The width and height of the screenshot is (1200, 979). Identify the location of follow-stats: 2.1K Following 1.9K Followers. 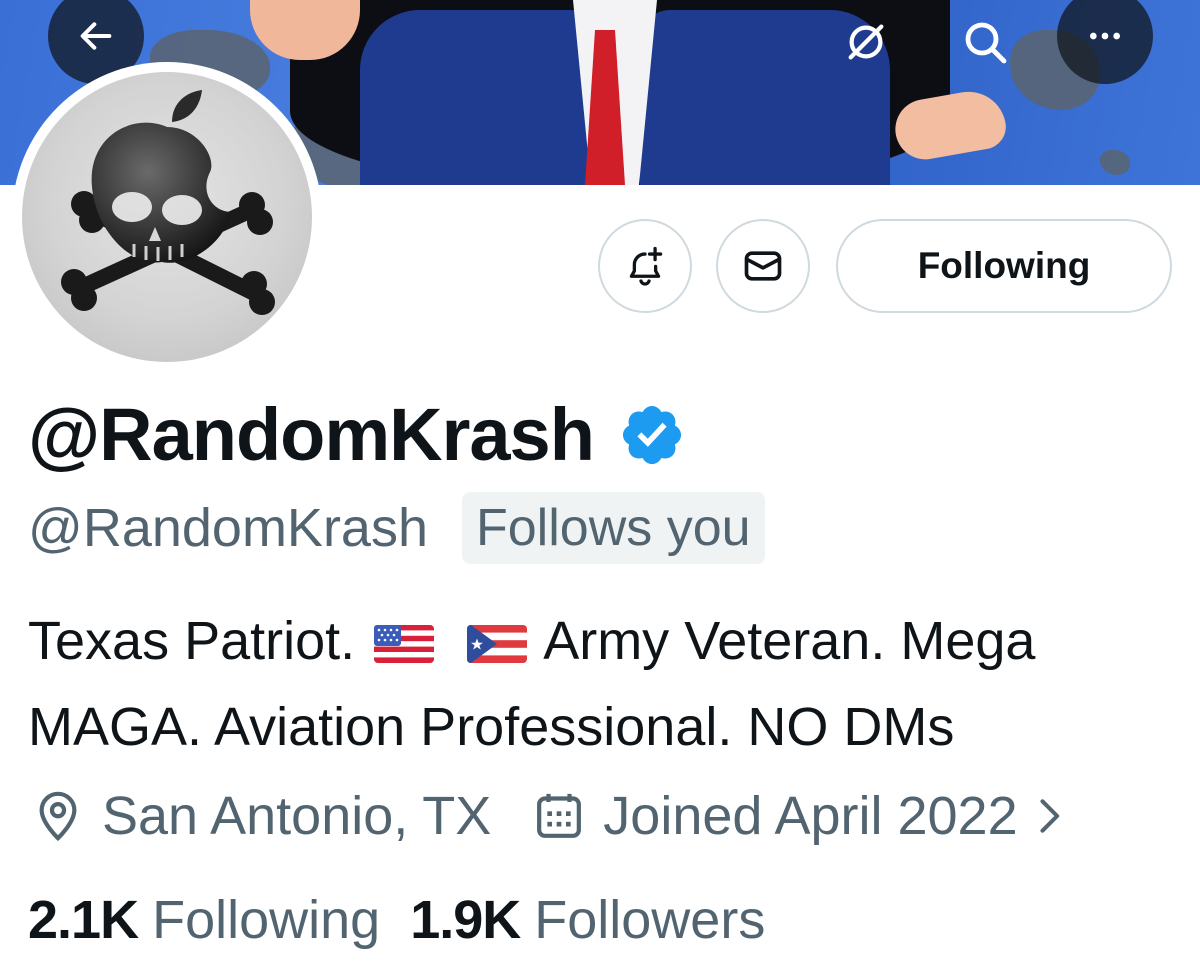
(396, 920).